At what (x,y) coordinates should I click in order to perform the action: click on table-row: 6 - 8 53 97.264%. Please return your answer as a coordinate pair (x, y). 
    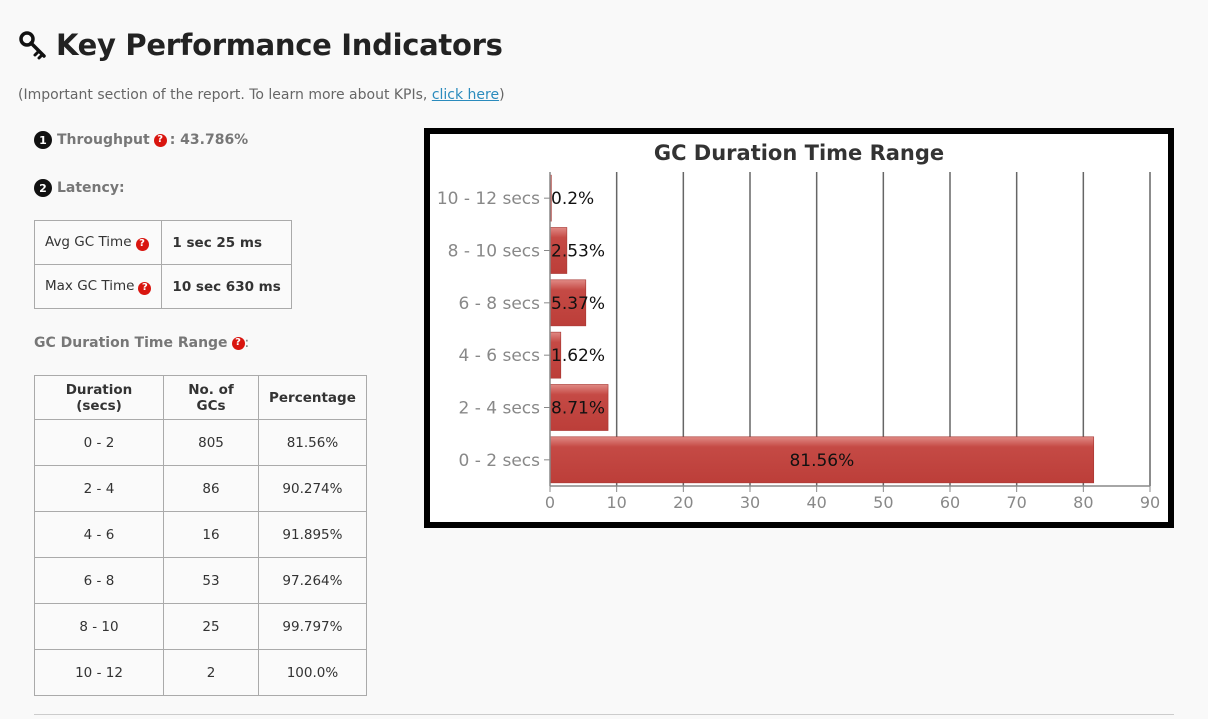
    Looking at the image, I should click on (200, 580).